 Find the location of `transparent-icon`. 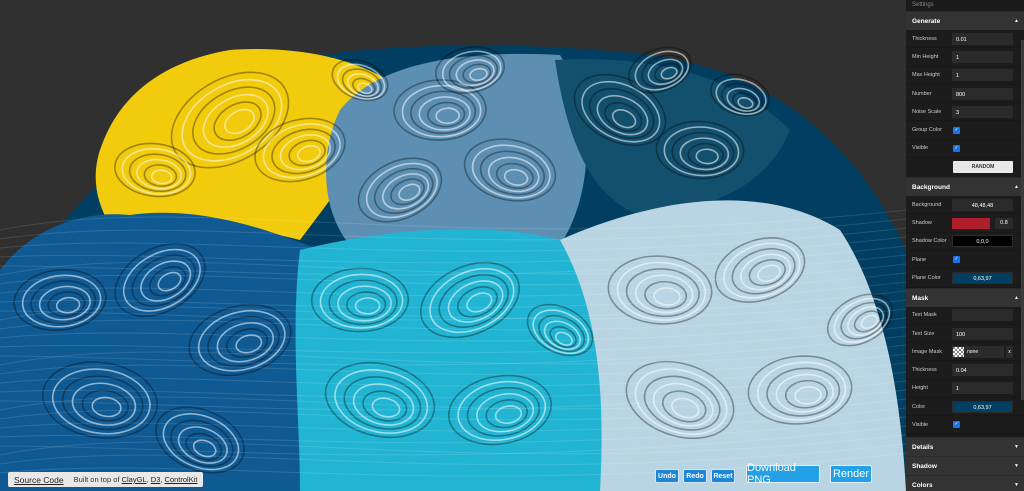

transparent-icon is located at coordinates (958, 351).